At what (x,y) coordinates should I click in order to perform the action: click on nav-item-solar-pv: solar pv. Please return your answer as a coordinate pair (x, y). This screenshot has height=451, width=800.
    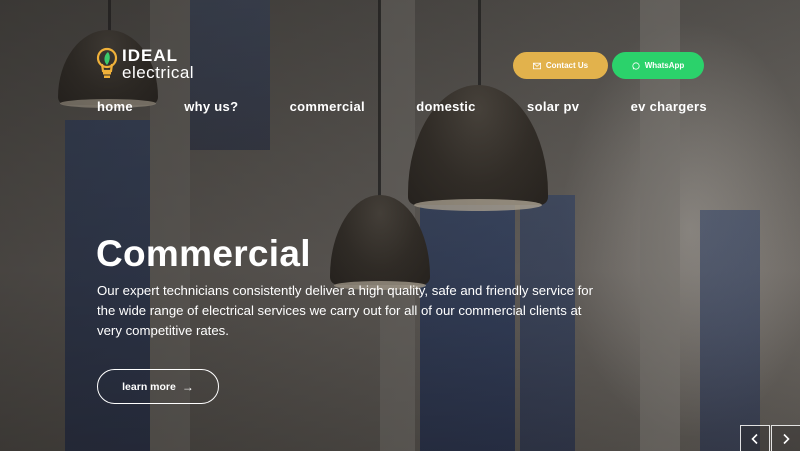
    Looking at the image, I should click on (553, 106).